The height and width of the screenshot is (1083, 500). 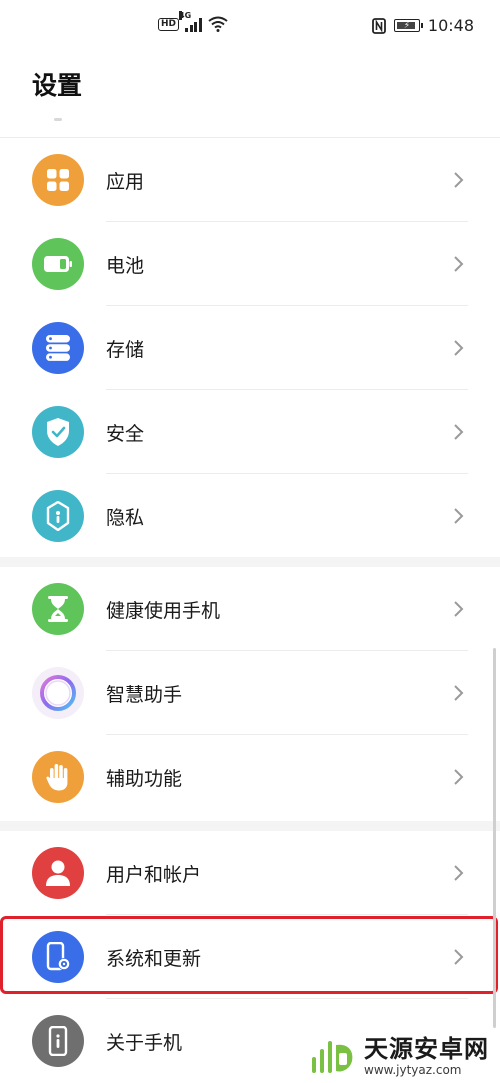 I want to click on nfc-icon, so click(x=378, y=25).